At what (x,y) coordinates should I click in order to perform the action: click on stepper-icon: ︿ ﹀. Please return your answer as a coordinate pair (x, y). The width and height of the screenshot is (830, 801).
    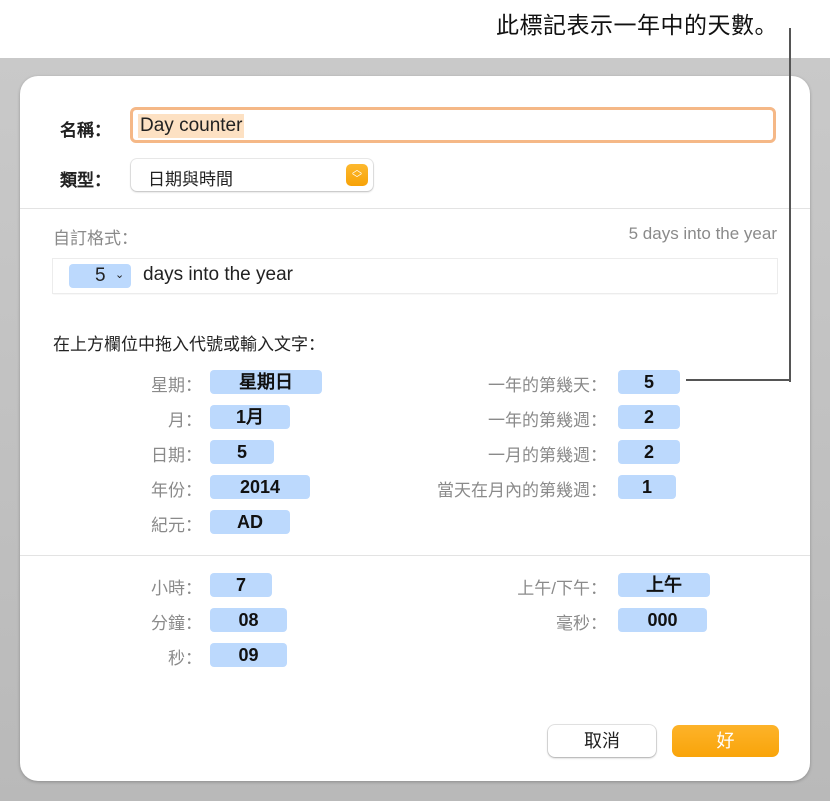
    Looking at the image, I should click on (357, 175).